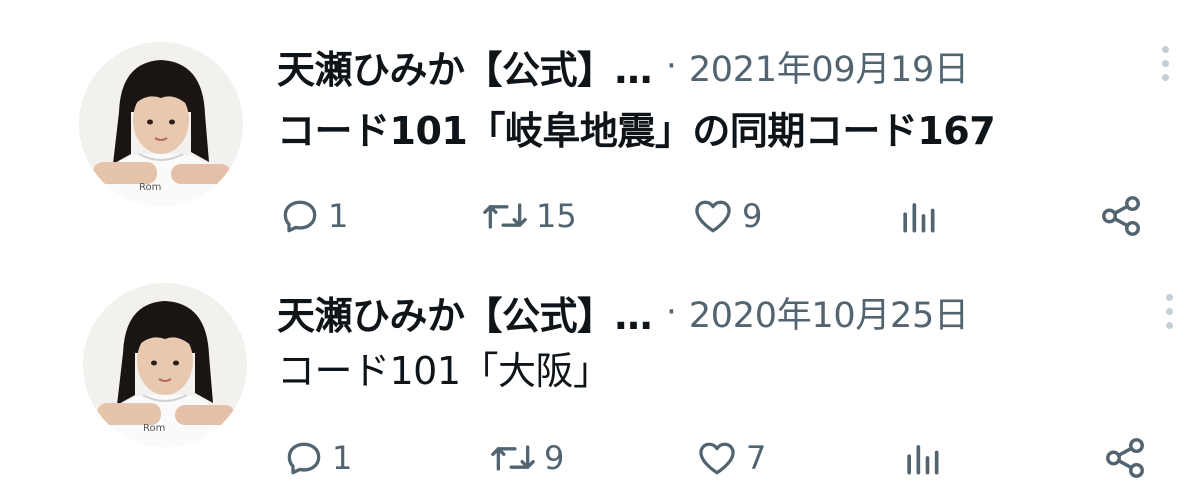 This screenshot has height=503, width=1200. I want to click on like-count: 7, so click(756, 458).